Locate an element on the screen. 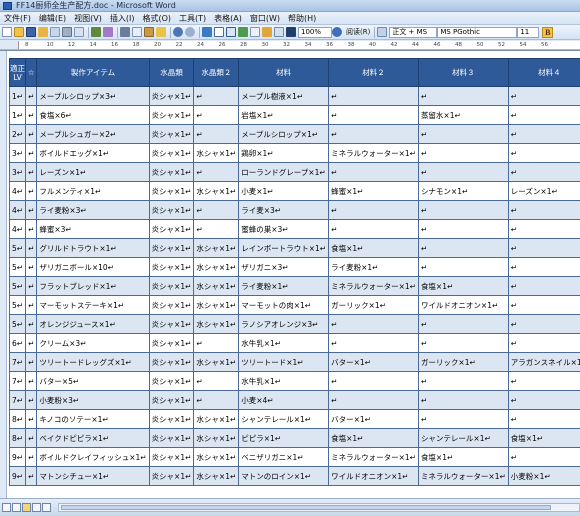 Image resolution: width=580 pixels, height=516 pixels. table-cell: バター×5↵ is located at coordinates (93, 381).